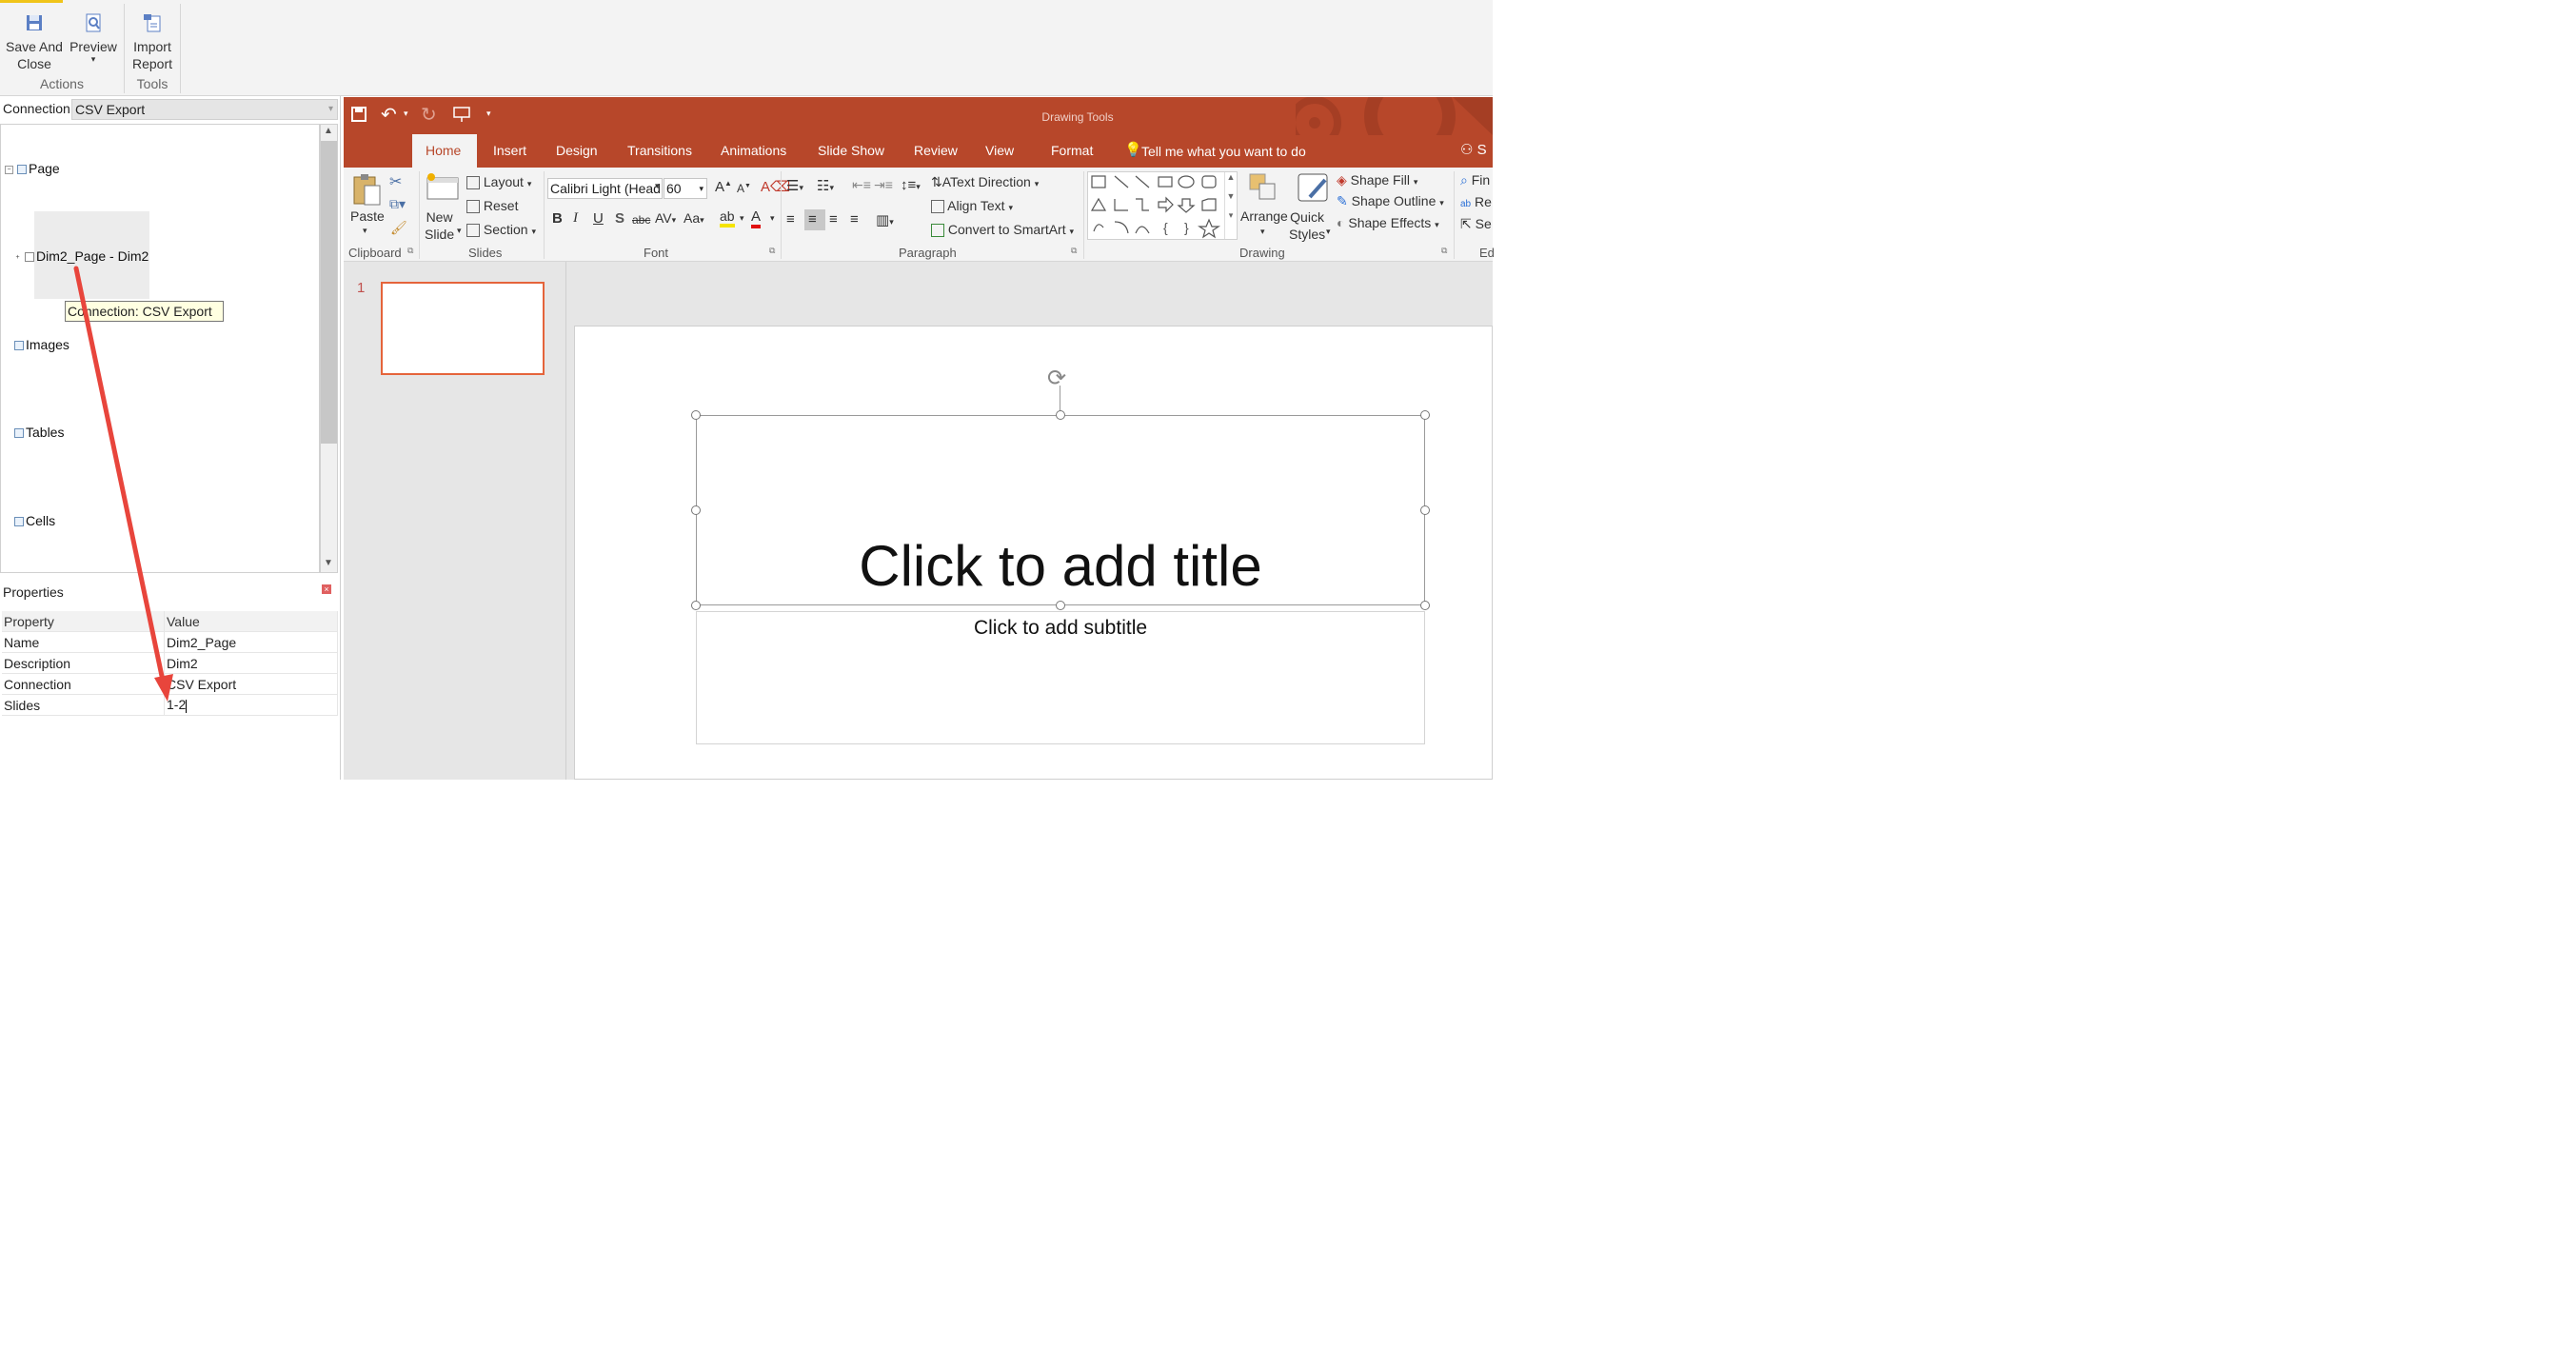 This screenshot has height=1346, width=2576. What do you see at coordinates (790, 220) in the screenshot?
I see `align-left-icon: ≡` at bounding box center [790, 220].